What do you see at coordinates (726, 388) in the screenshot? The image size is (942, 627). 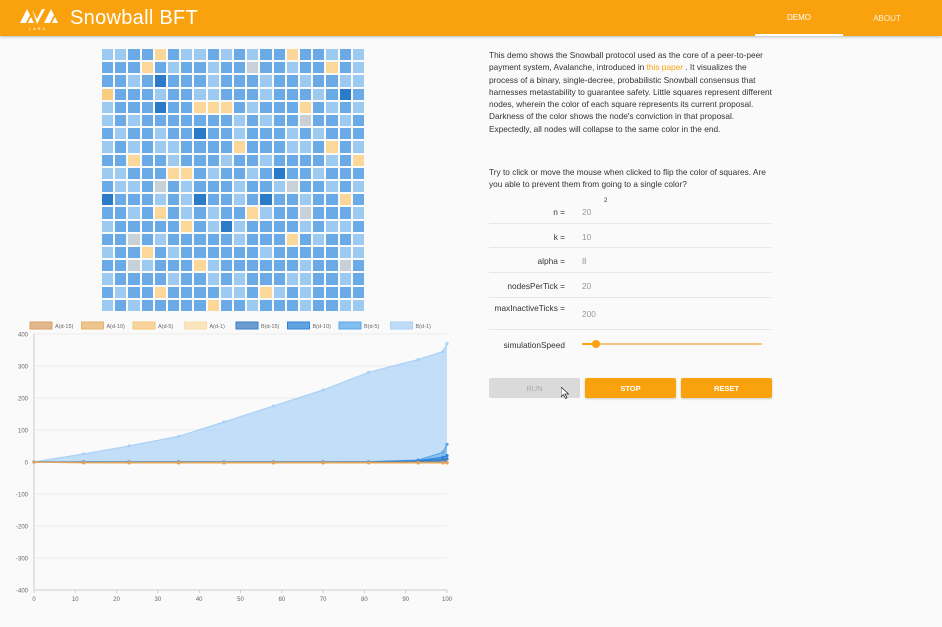 I see `reset-button: RESET` at bounding box center [726, 388].